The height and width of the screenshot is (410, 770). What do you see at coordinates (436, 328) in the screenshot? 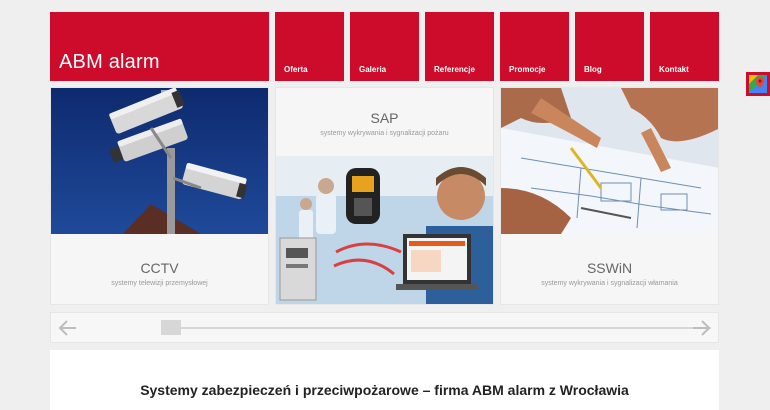
I see `scroll-track` at bounding box center [436, 328].